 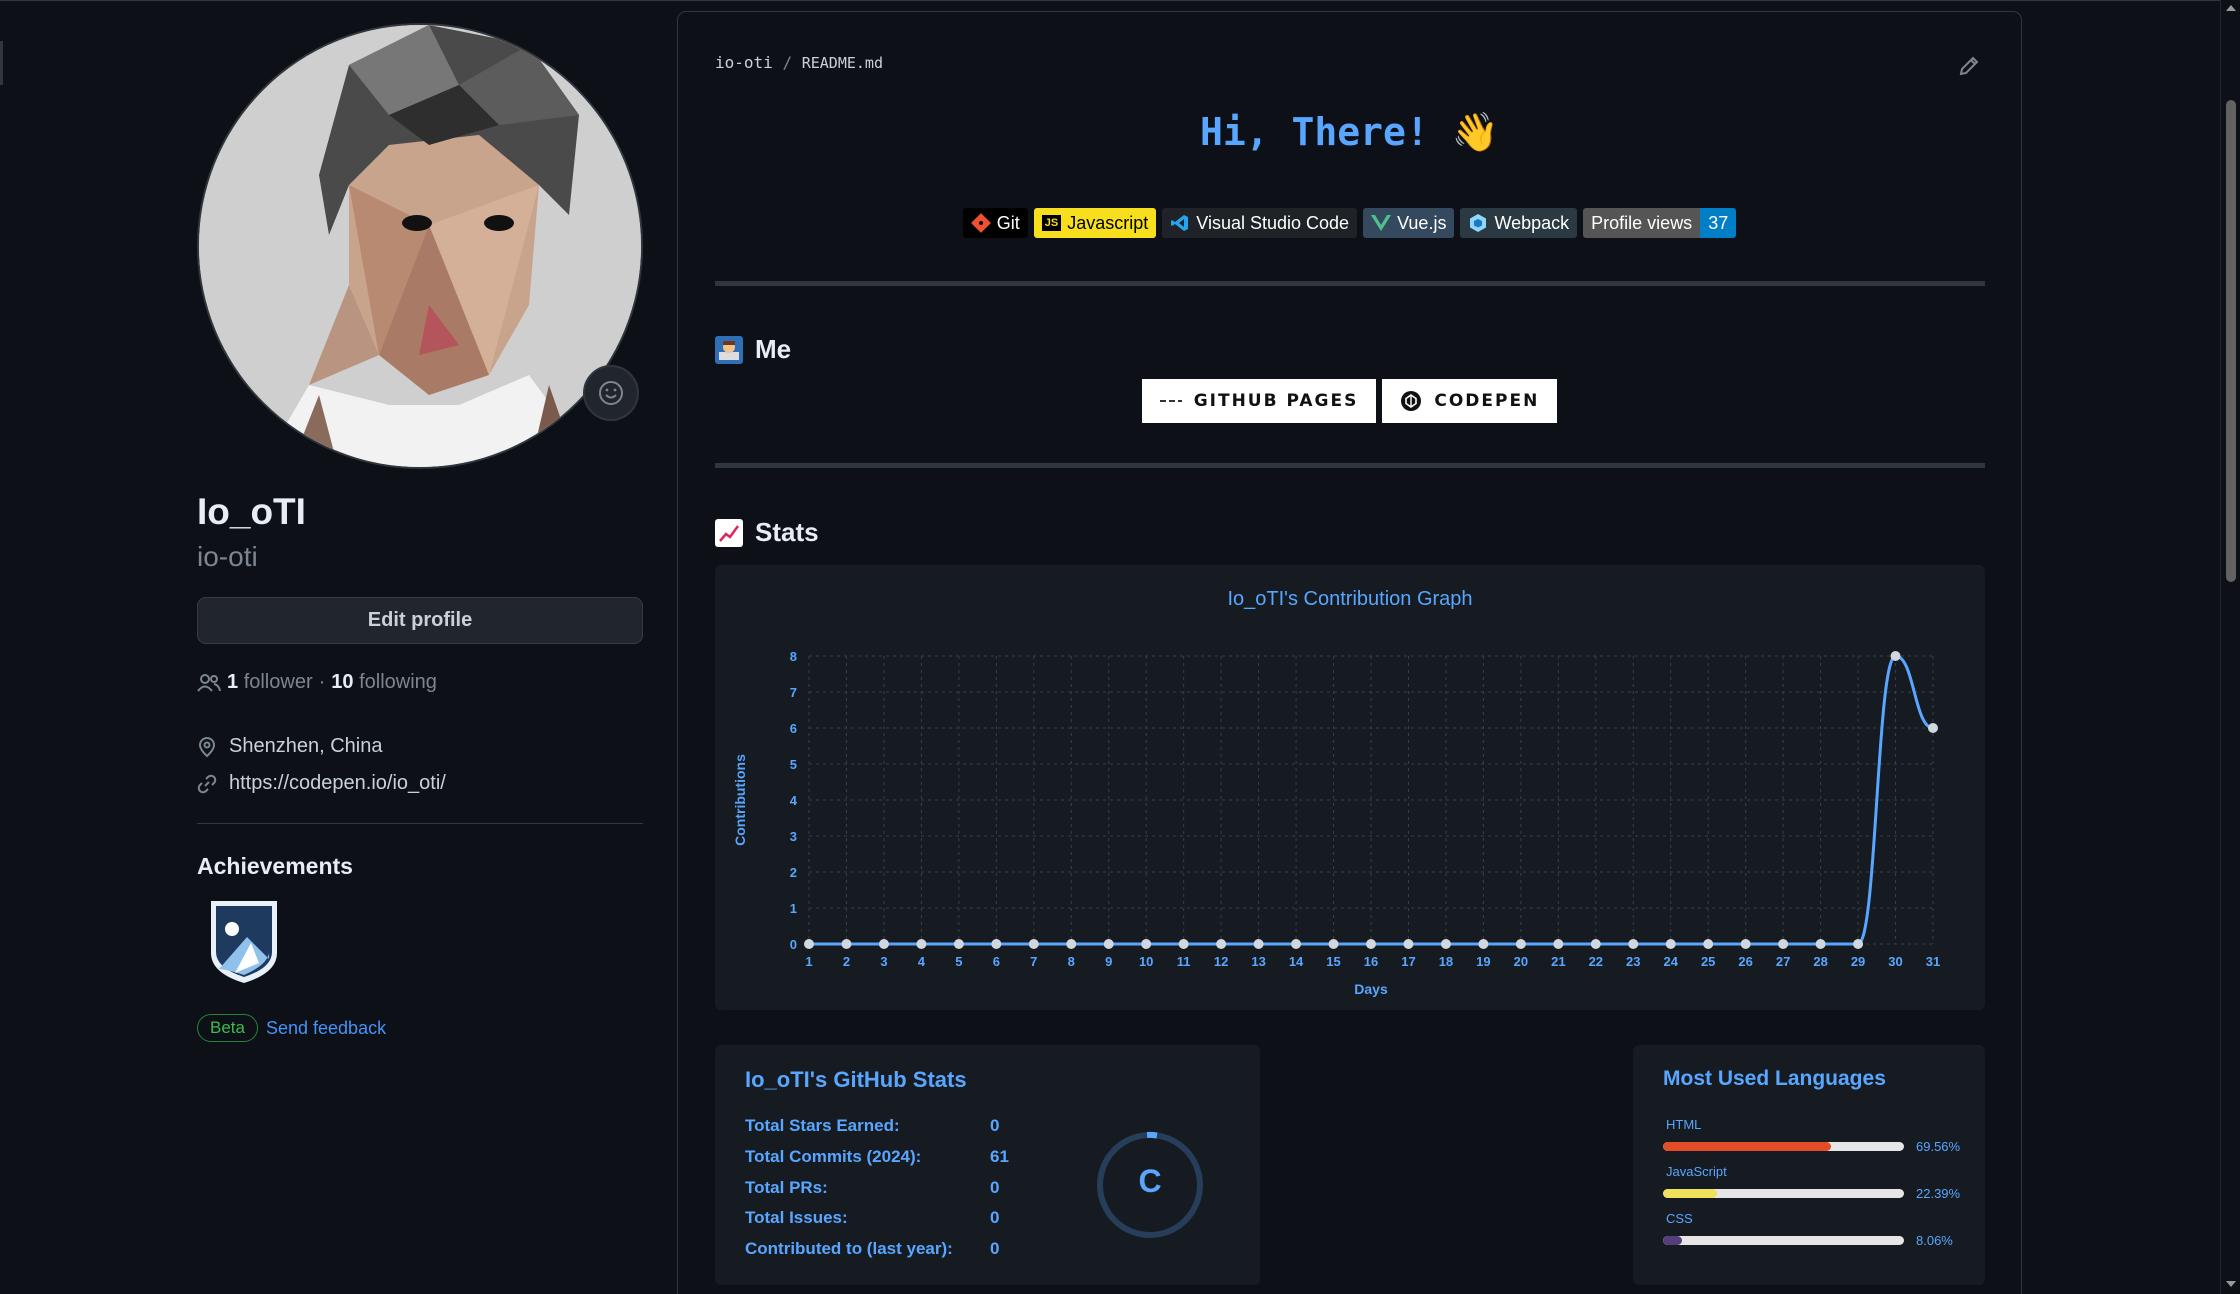 What do you see at coordinates (1521, 961) in the screenshot?
I see `x-tick-label: 20` at bounding box center [1521, 961].